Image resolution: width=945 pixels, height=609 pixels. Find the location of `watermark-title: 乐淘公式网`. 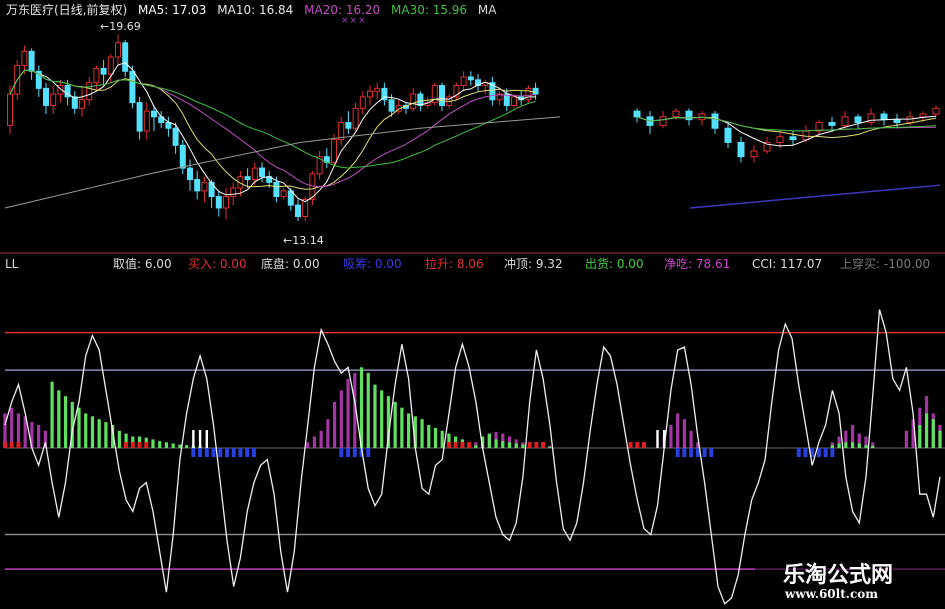

watermark-title: 乐淘公式网 is located at coordinates (838, 575).